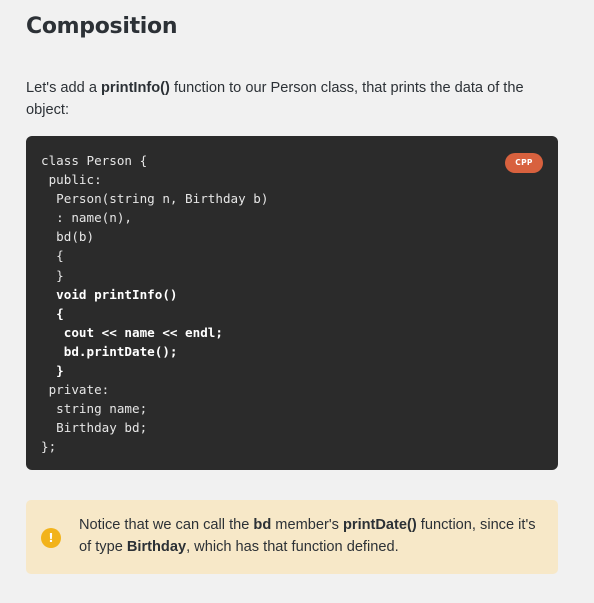  What do you see at coordinates (94, 409) in the screenshot?
I see `code-line: string name;` at bounding box center [94, 409].